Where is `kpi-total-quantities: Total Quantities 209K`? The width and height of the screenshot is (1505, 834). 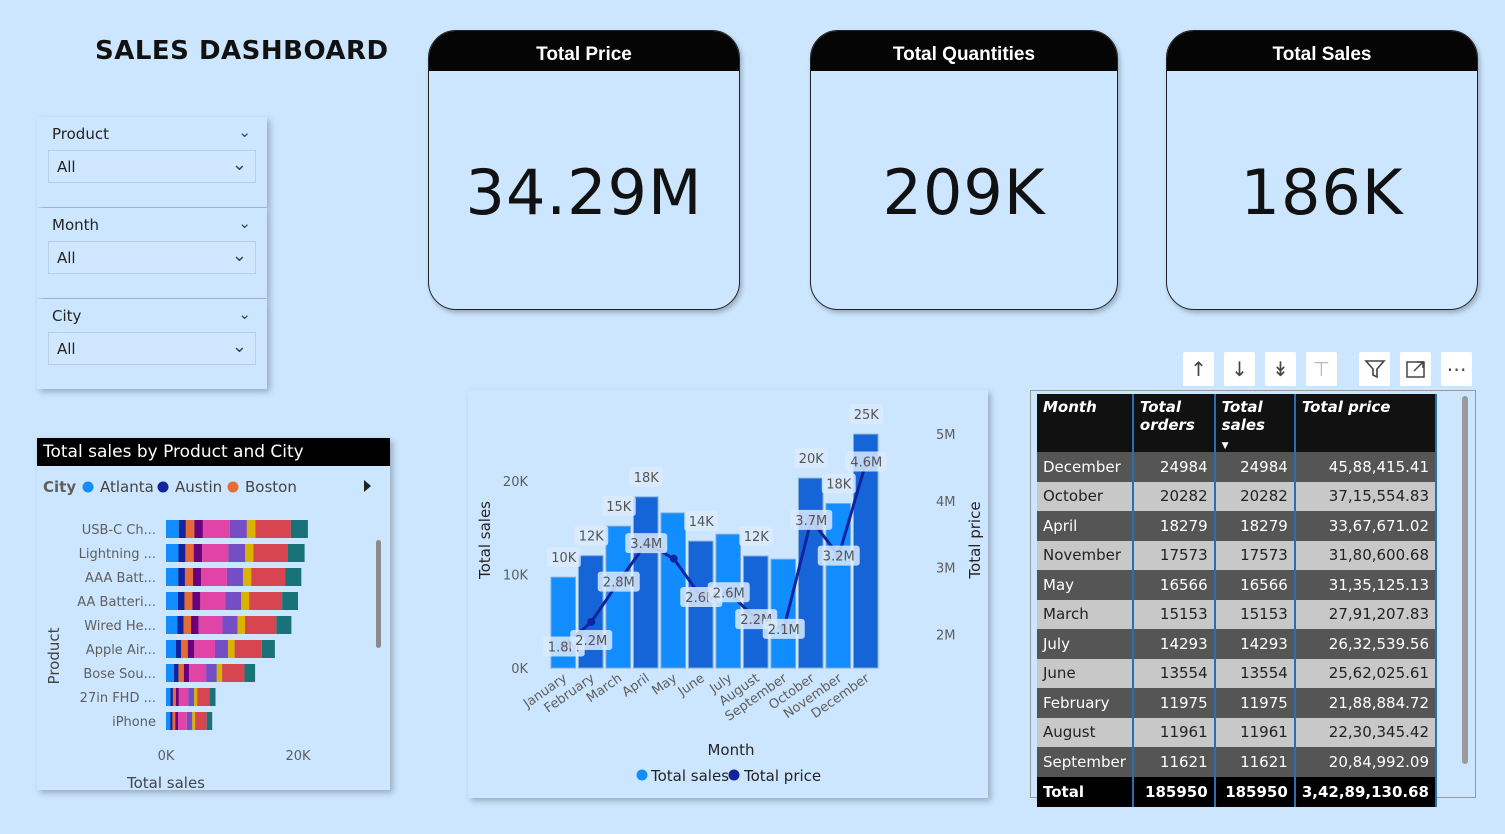 kpi-total-quantities: Total Quantities 209K is located at coordinates (964, 170).